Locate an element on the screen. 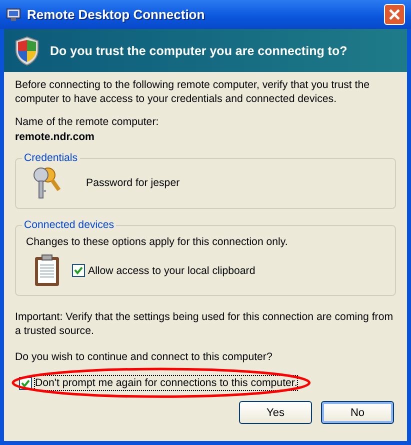 The width and height of the screenshot is (411, 445). shield-icon is located at coordinates (27, 51).